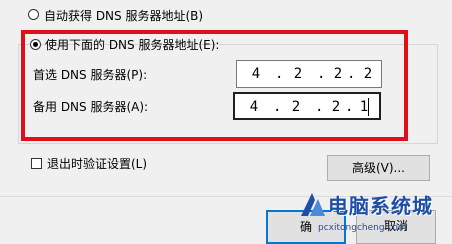 The image size is (452, 244). I want to click on auto-dns-label: 自动获得 DNS 服务器地址(B), so click(124, 16).